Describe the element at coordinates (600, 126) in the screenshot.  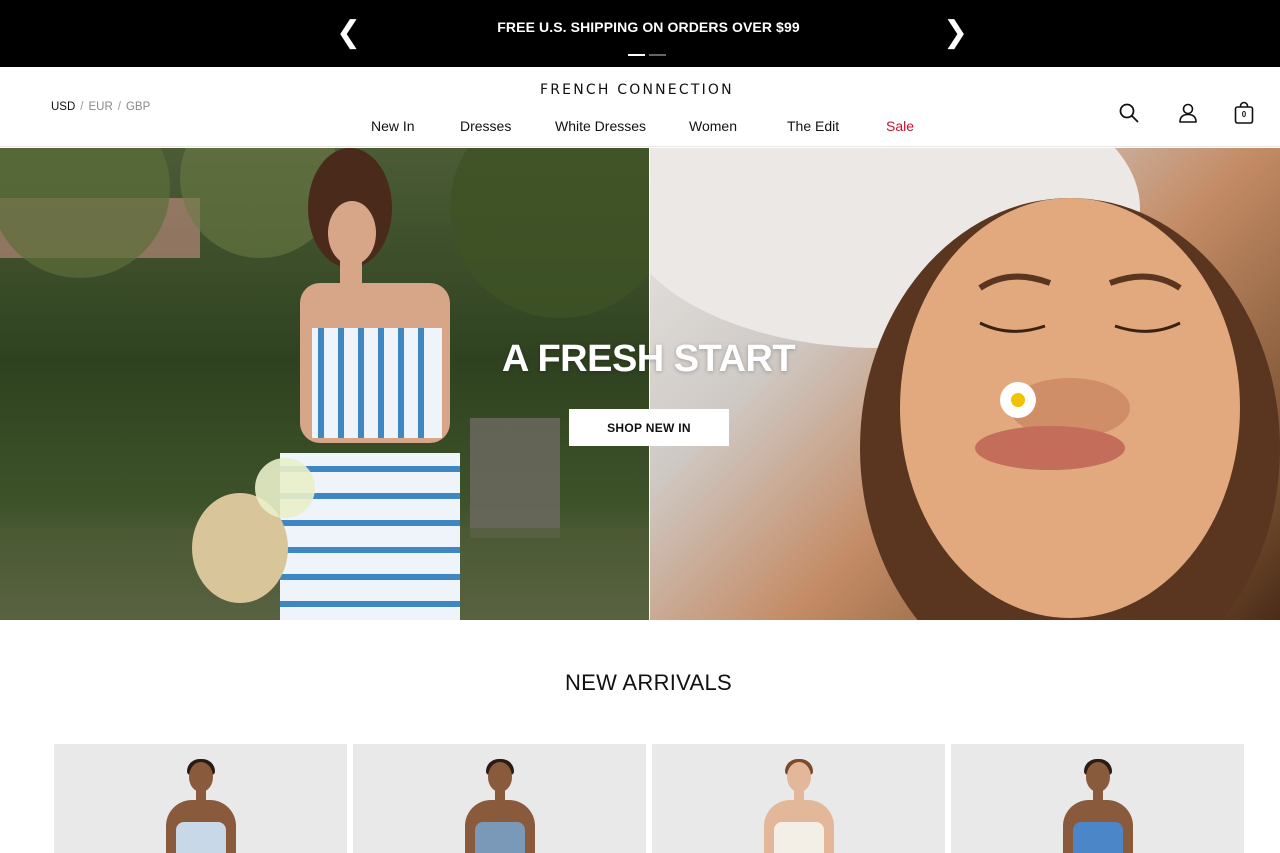
I see `nav-item-white-dresses: White Dresses` at that location.